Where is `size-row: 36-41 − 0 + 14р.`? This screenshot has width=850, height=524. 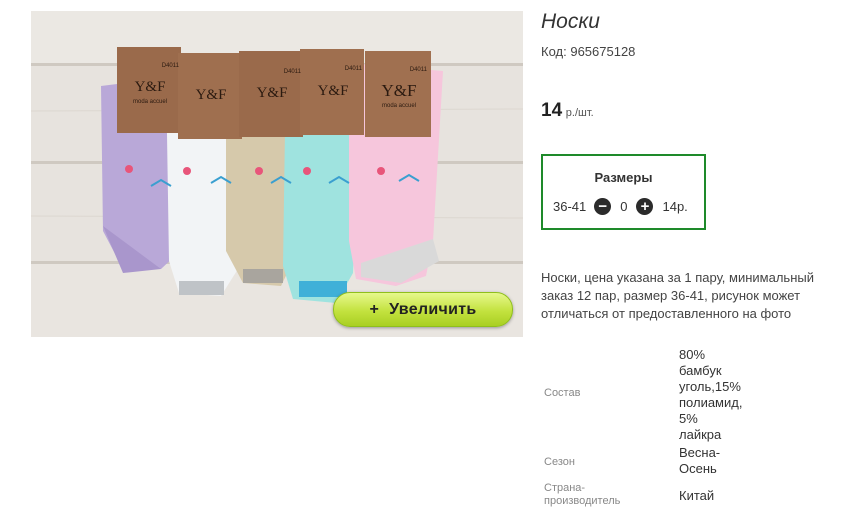
size-row: 36-41 − 0 + 14р. is located at coordinates (620, 206).